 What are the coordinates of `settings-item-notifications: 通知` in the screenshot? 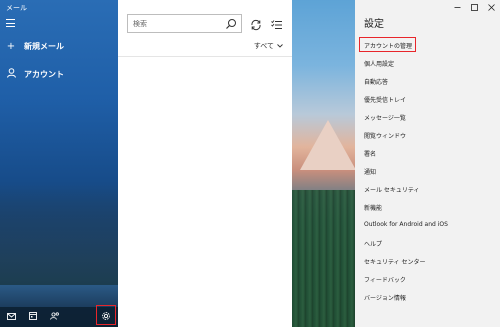 It's located at (370, 171).